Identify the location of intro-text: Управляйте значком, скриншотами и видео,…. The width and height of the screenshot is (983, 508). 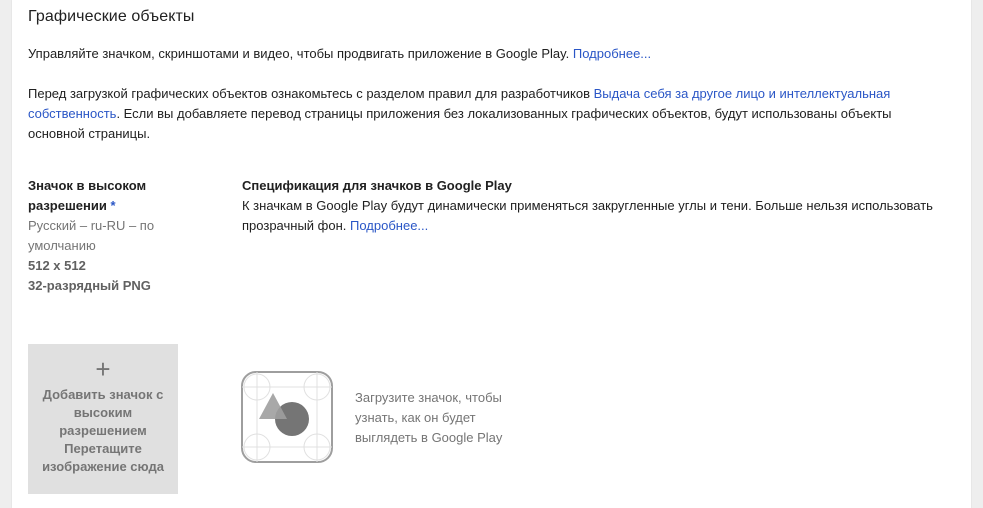
(299, 53).